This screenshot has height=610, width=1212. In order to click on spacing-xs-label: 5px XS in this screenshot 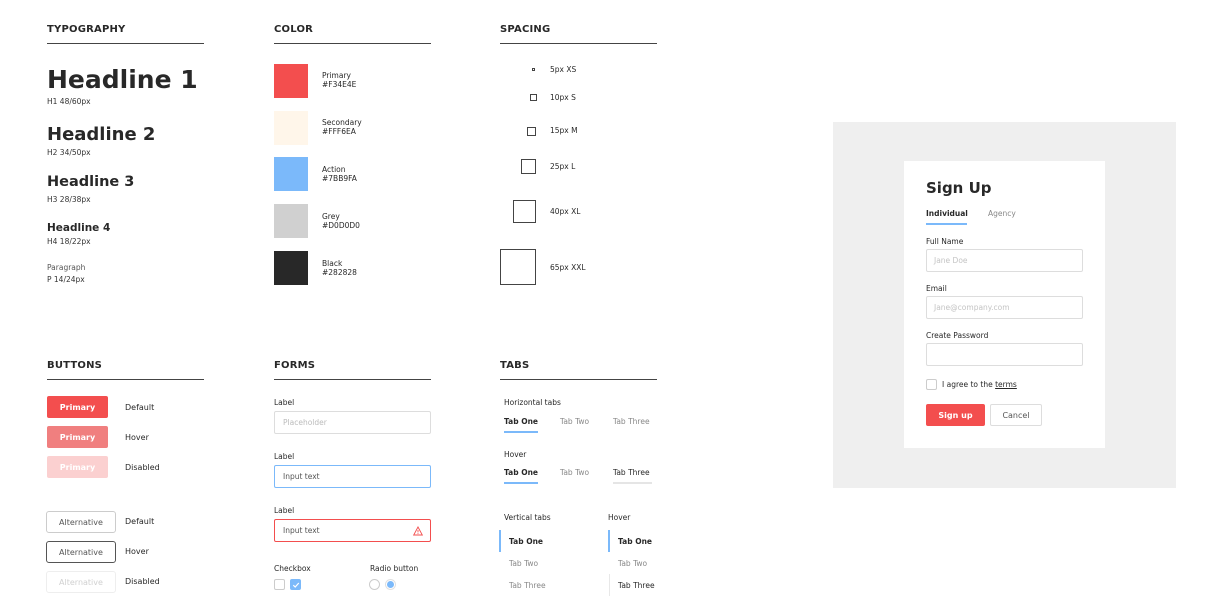, I will do `click(563, 69)`.